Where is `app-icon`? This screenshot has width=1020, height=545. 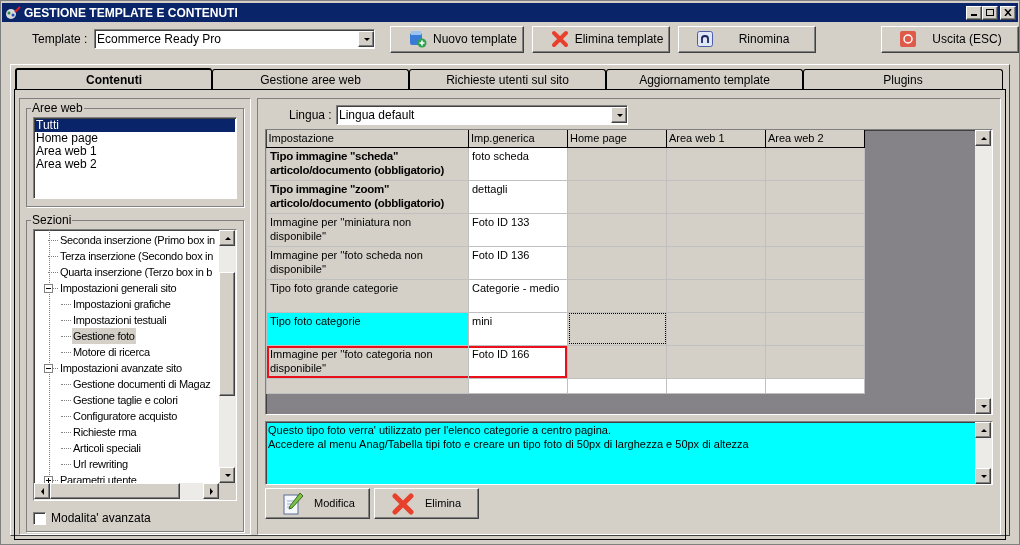 app-icon is located at coordinates (13, 12).